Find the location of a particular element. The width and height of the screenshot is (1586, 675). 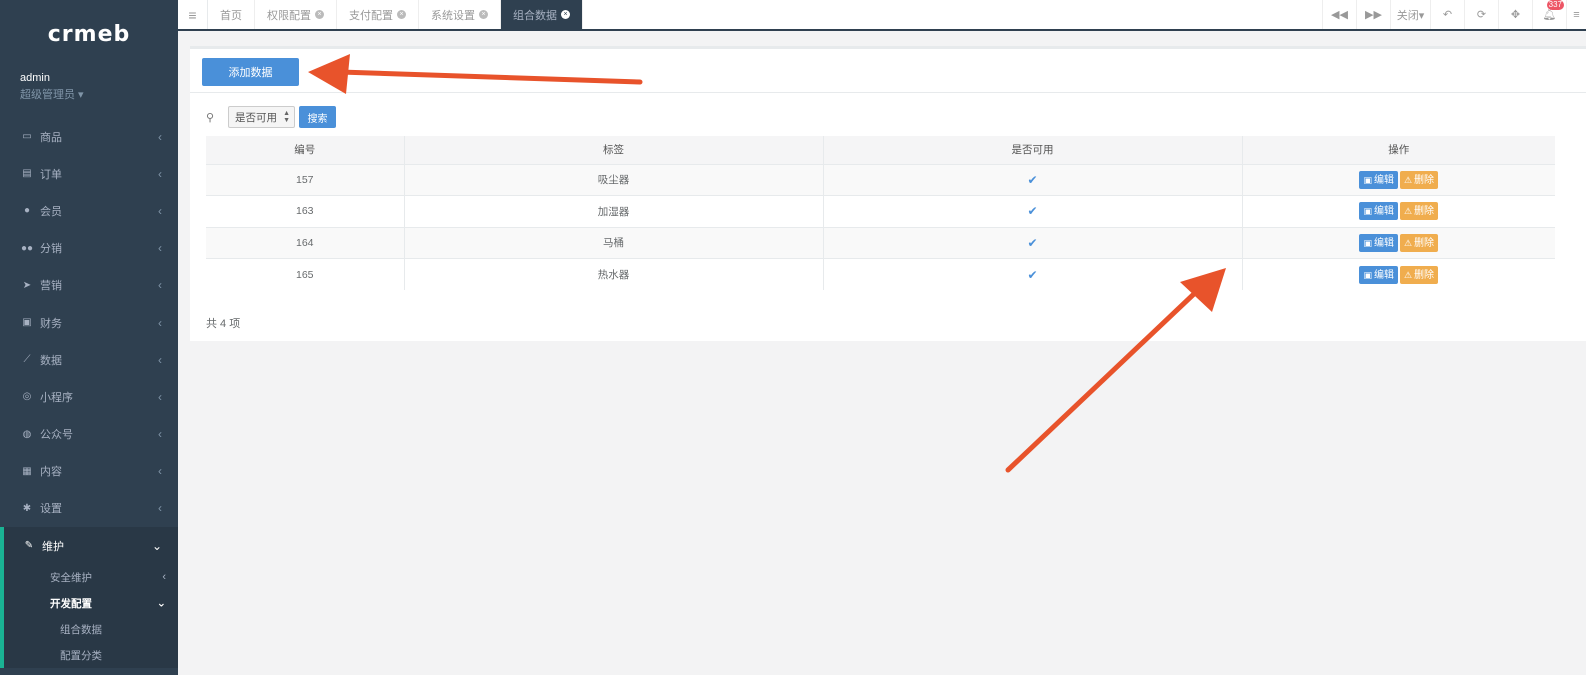

column-header-id: 编号 is located at coordinates (305, 150).